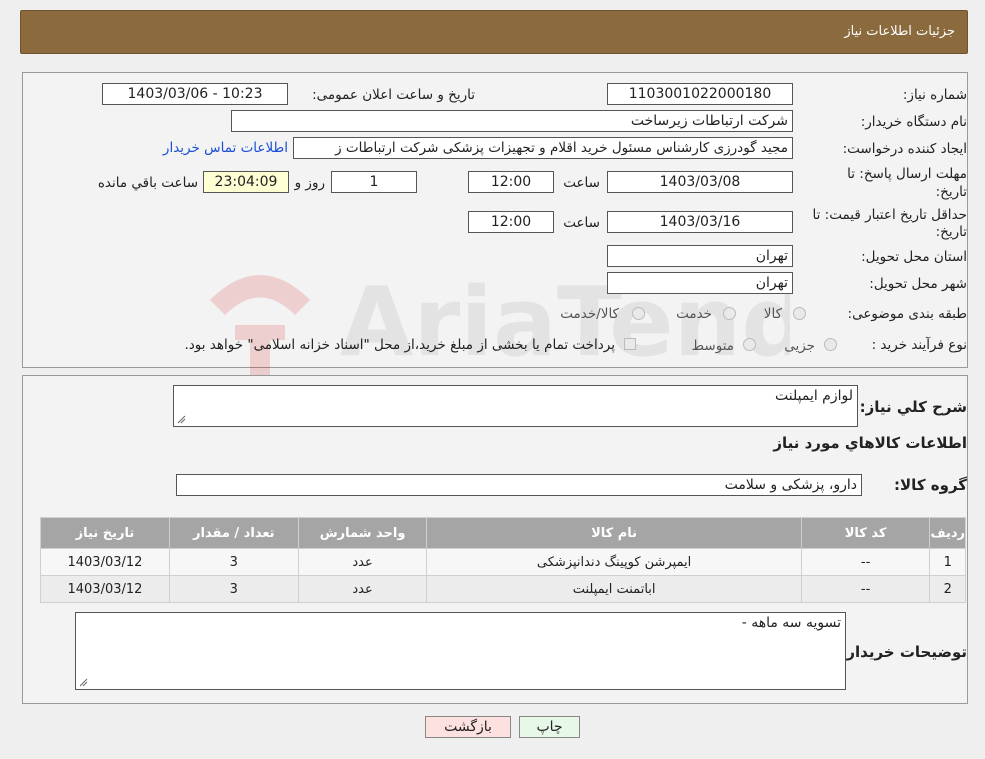  What do you see at coordinates (147, 183) in the screenshot?
I see `remaining-label: ساعت باقي مانده` at bounding box center [147, 183].